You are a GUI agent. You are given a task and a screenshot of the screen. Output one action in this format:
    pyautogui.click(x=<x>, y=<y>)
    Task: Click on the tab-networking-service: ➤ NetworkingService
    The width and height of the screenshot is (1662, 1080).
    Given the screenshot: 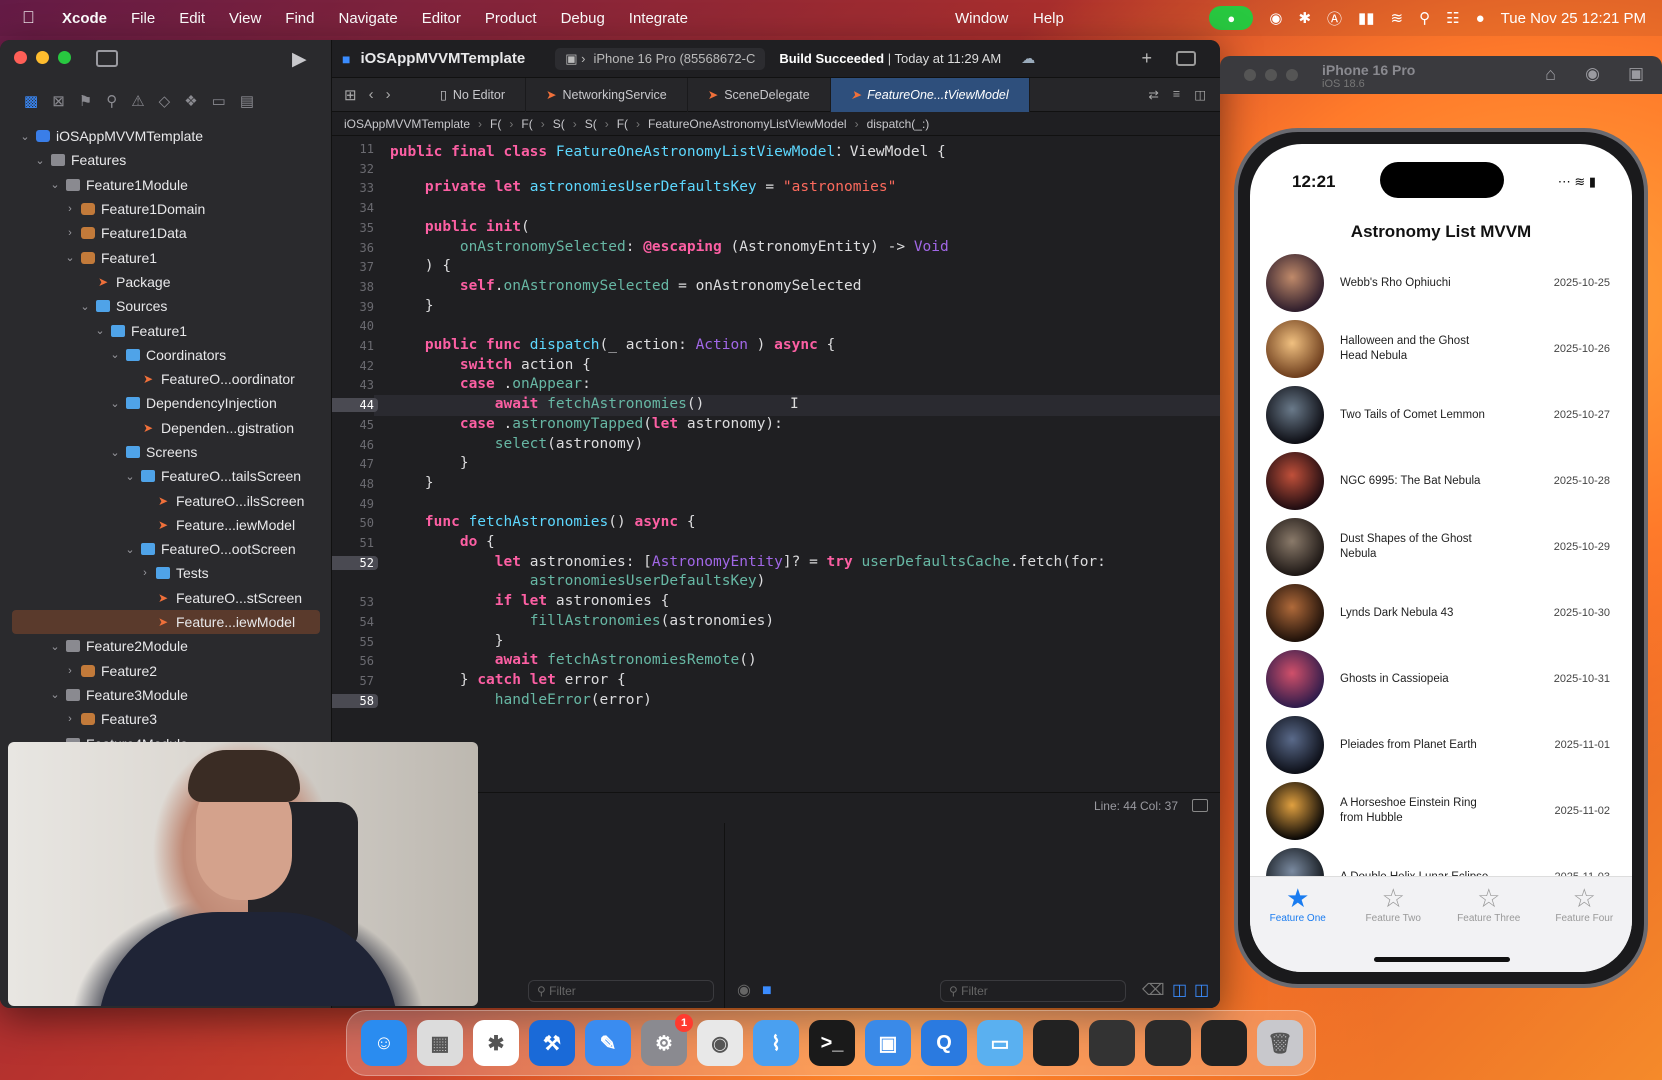 What is the action you would take?
    pyautogui.click(x=607, y=94)
    